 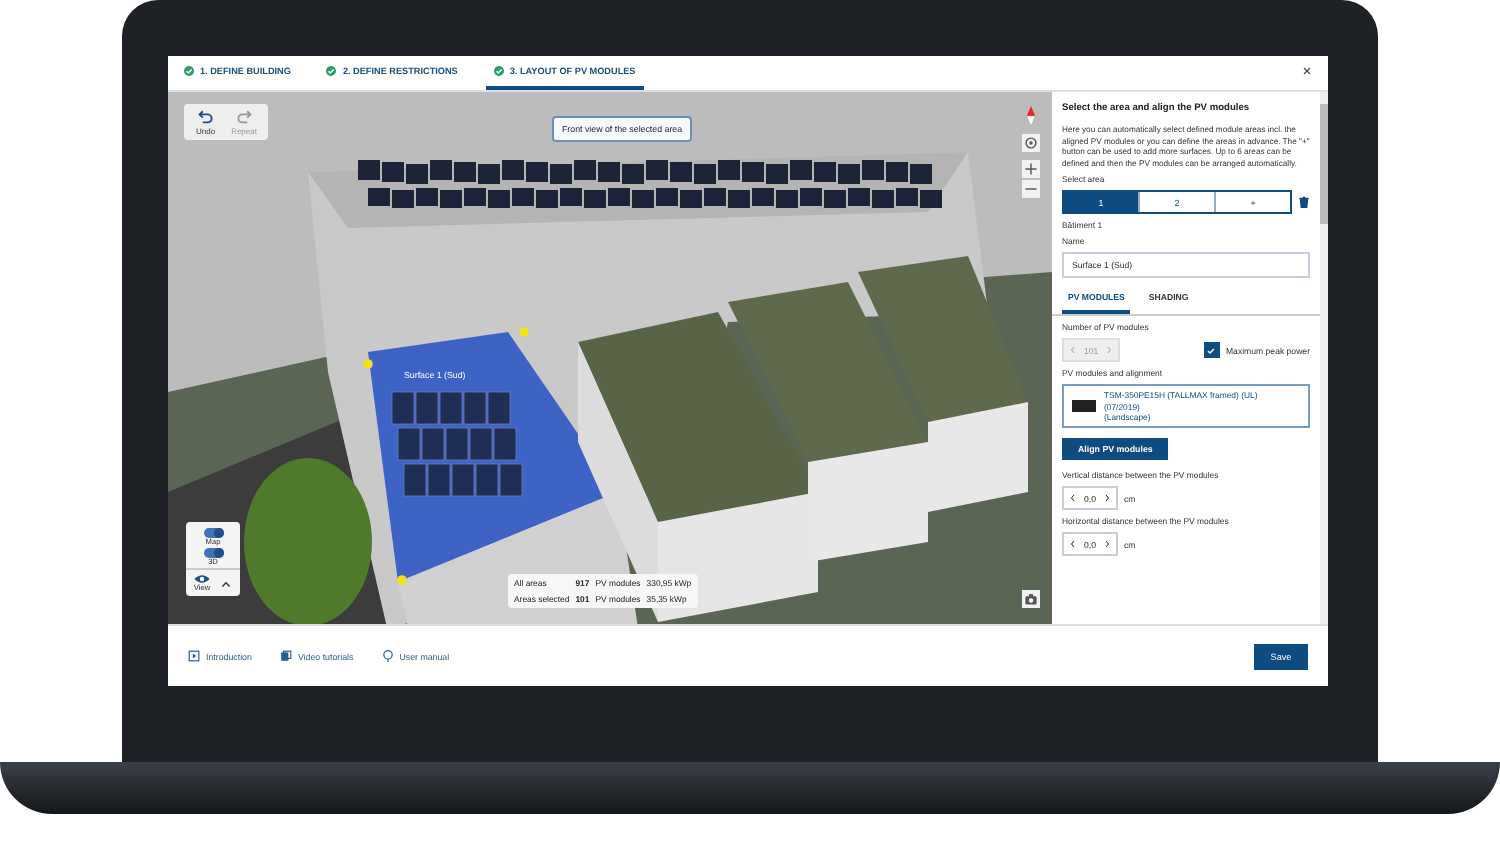 I want to click on center-view-button, so click(x=1031, y=143).